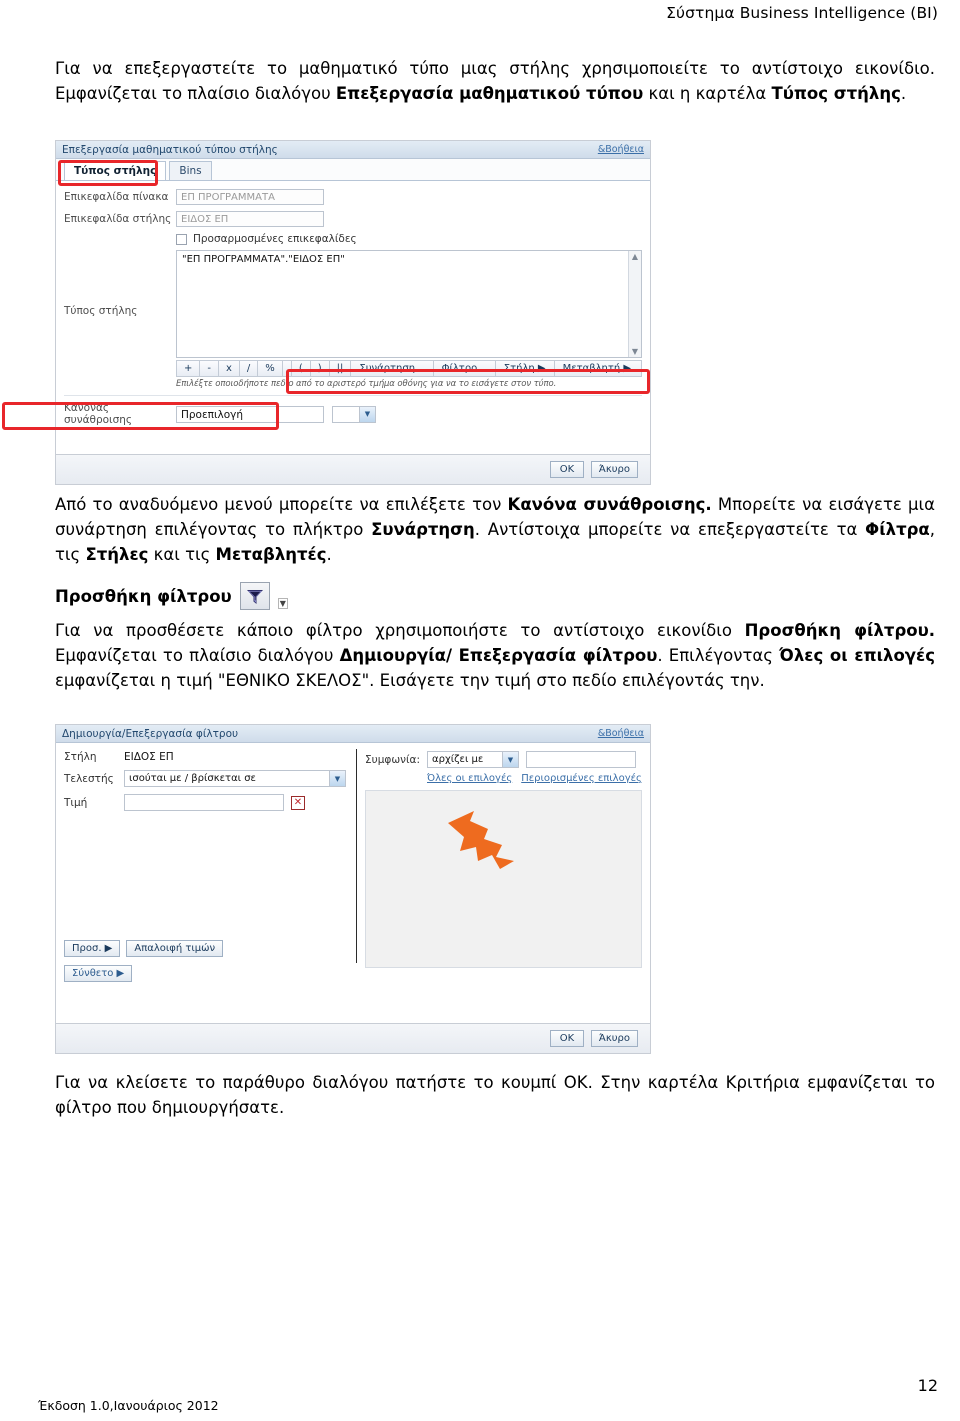  Describe the element at coordinates (614, 1038) in the screenshot. I see `filter-cancel-button: Άκυρο` at that location.